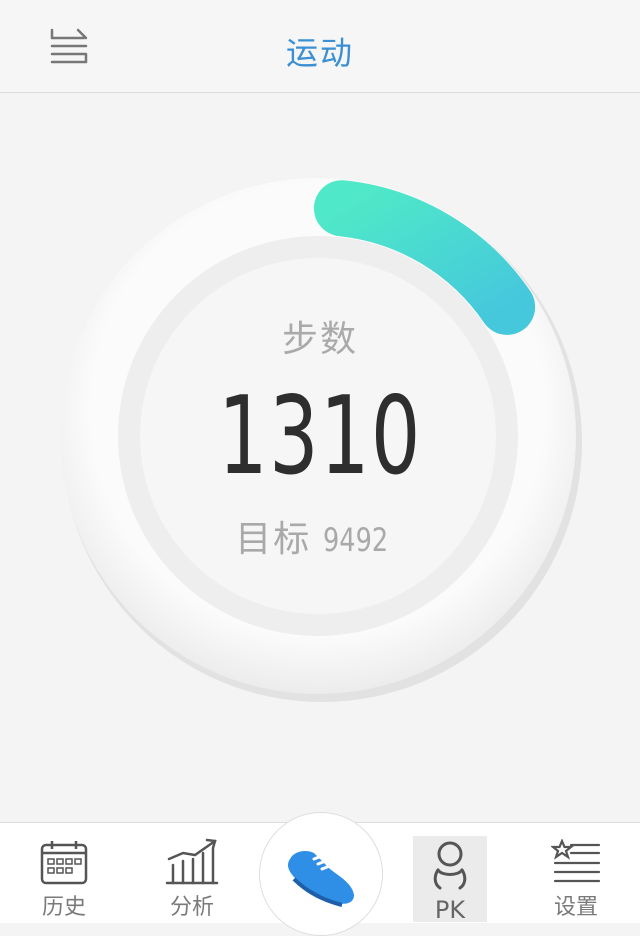 This screenshot has height=936, width=640. Describe the element at coordinates (192, 861) in the screenshot. I see `chart-icon` at that location.